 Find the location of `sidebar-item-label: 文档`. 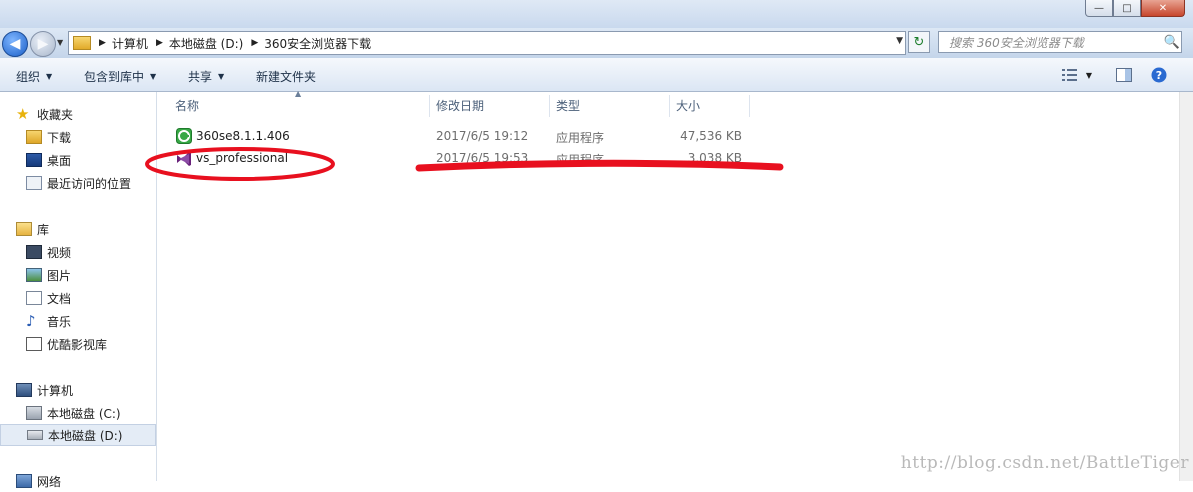

sidebar-item-label: 文档 is located at coordinates (59, 298).